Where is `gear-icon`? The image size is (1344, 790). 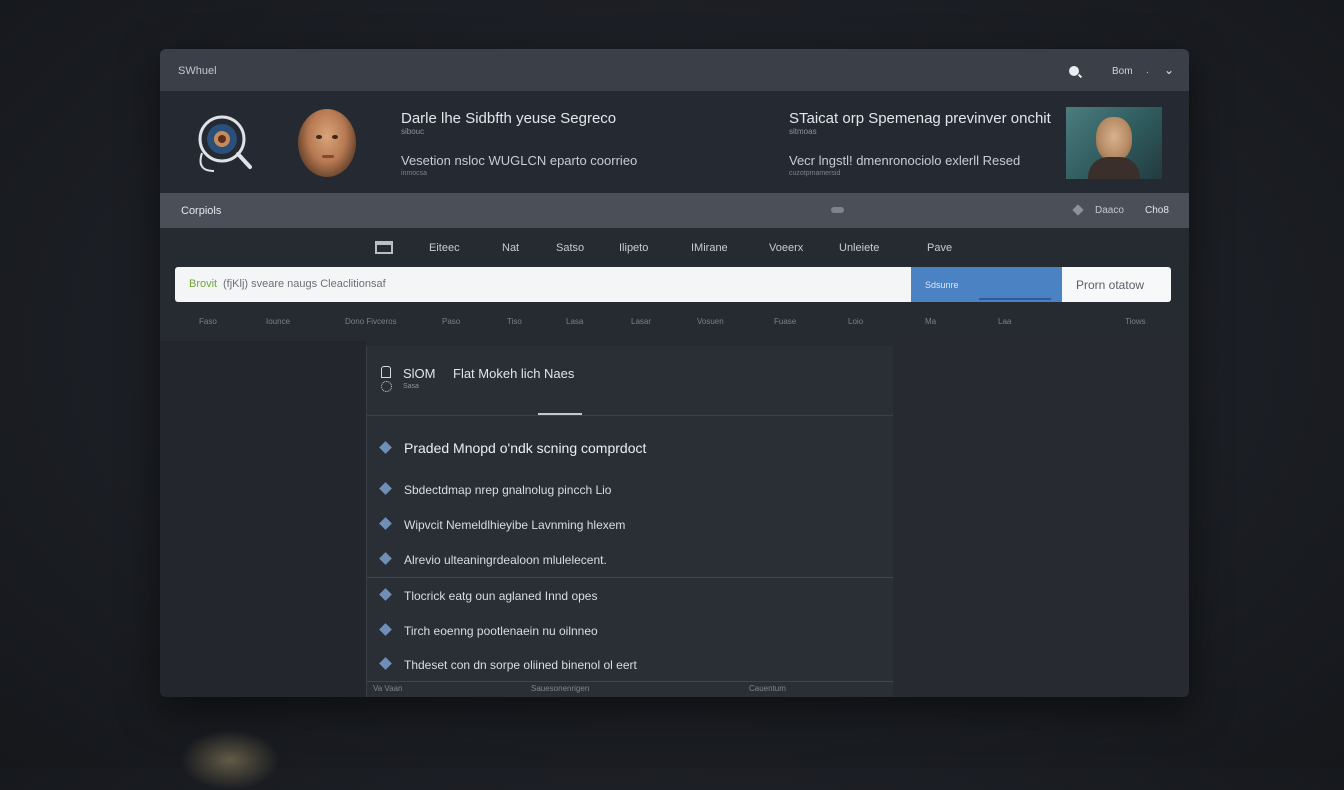 gear-icon is located at coordinates (386, 386).